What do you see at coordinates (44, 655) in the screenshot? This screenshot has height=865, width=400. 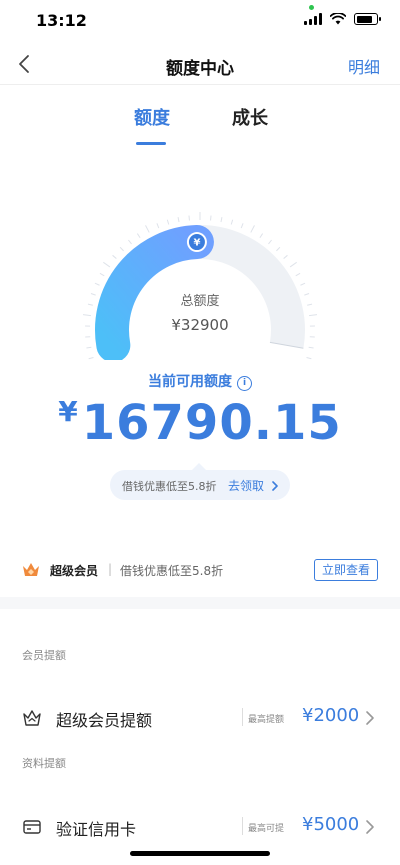 I see `section-label-member: 会员提额` at bounding box center [44, 655].